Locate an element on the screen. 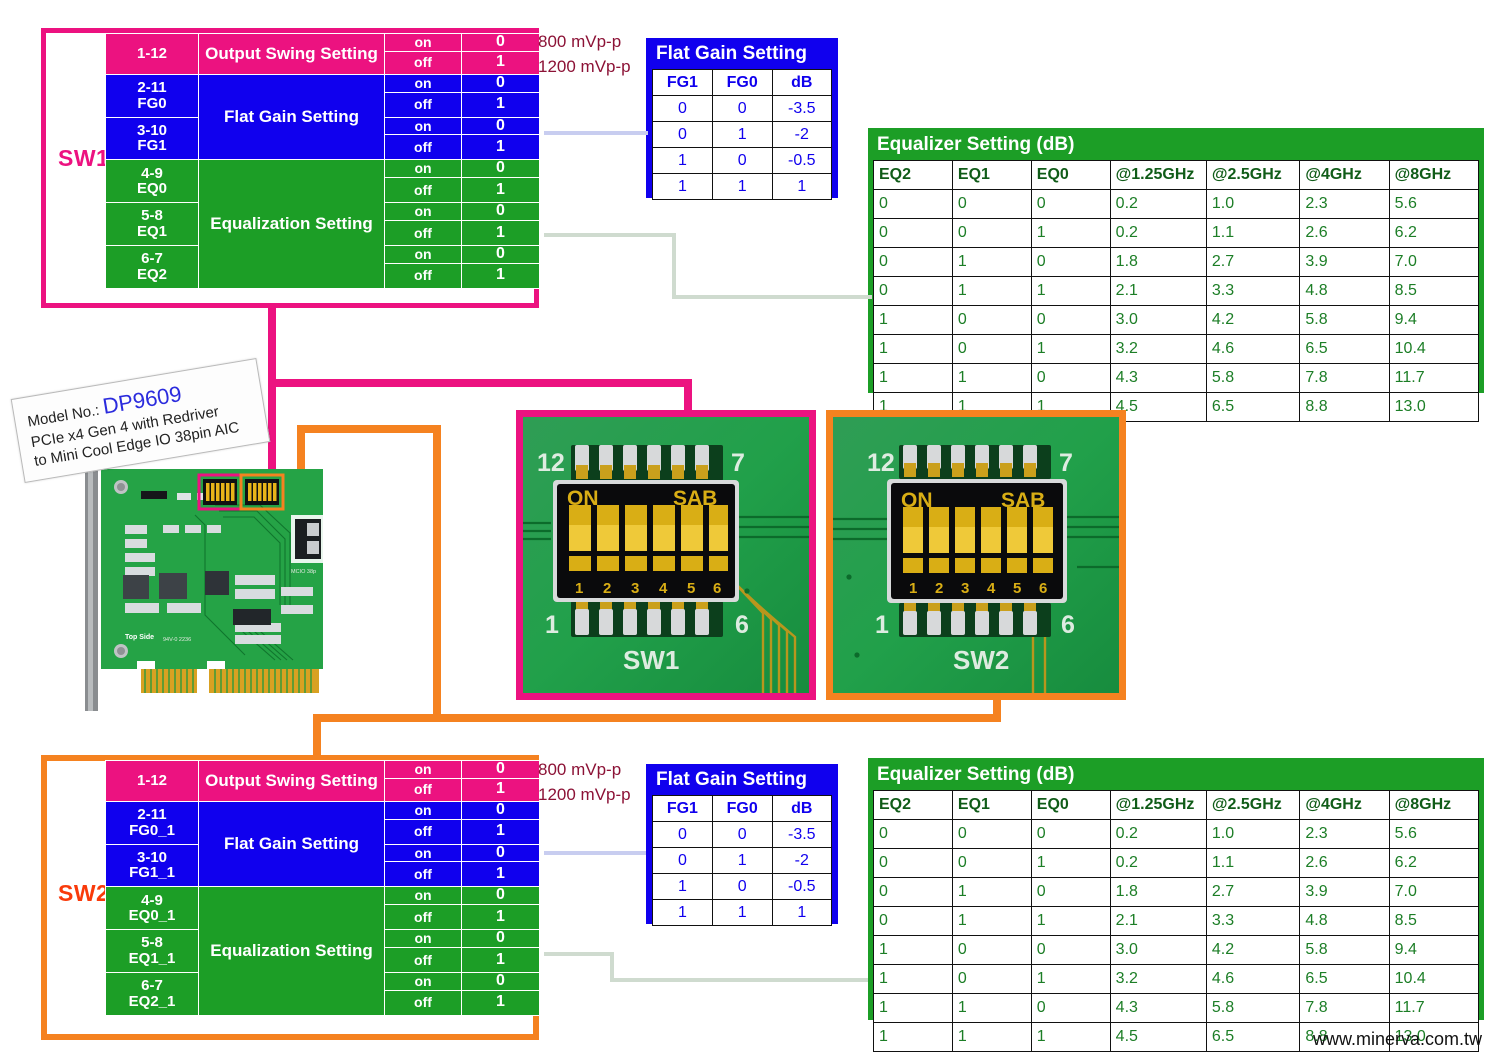 The width and height of the screenshot is (1500, 1060). pin-cell: 2-11 FG0_1 is located at coordinates (152, 822).